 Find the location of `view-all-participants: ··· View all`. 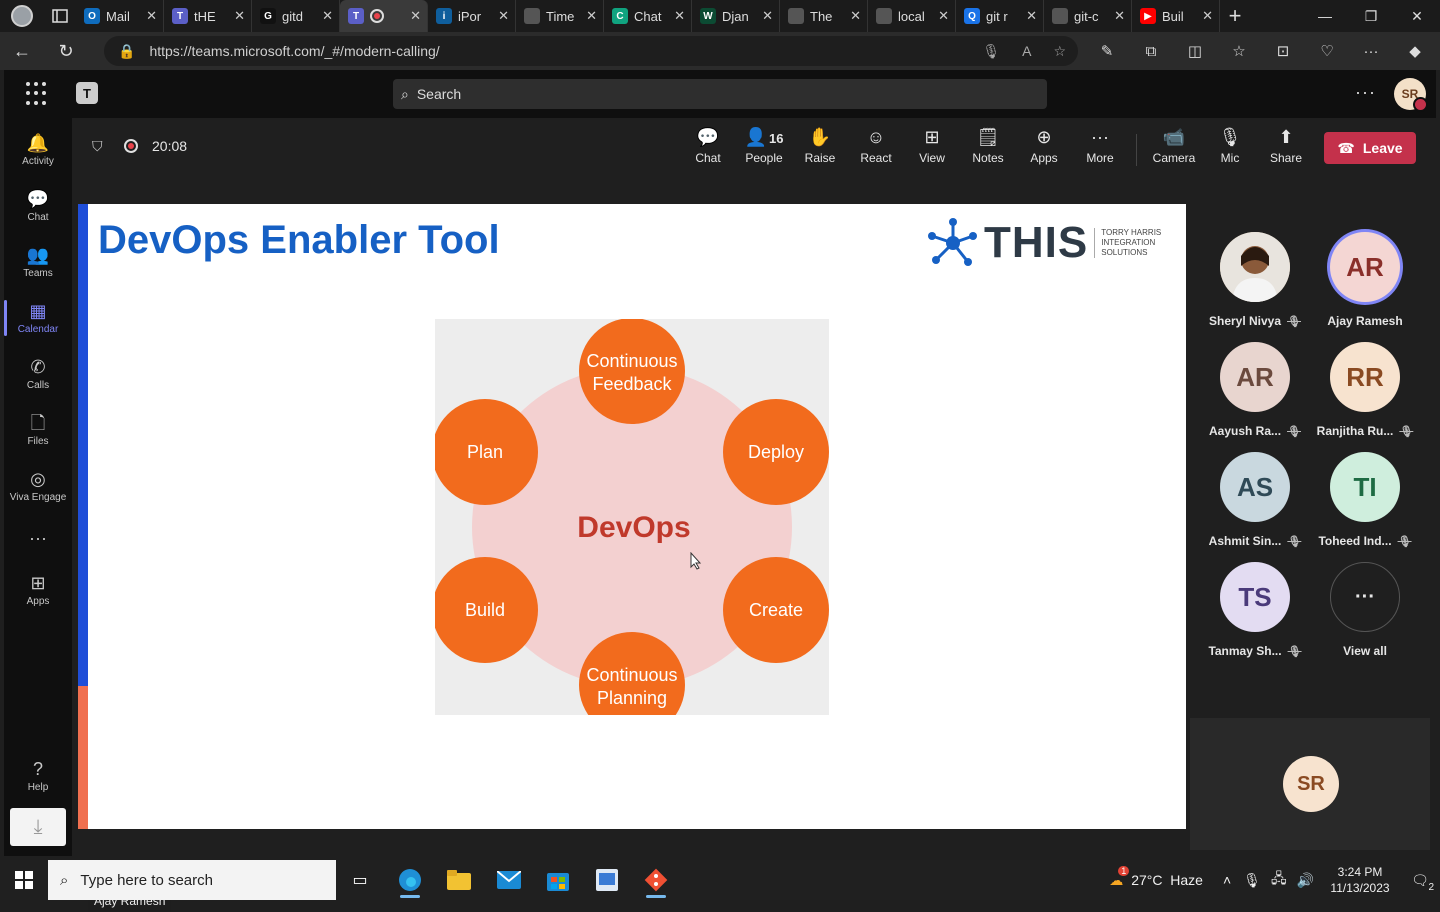

view-all-participants: ··· View all is located at coordinates (1365, 612).